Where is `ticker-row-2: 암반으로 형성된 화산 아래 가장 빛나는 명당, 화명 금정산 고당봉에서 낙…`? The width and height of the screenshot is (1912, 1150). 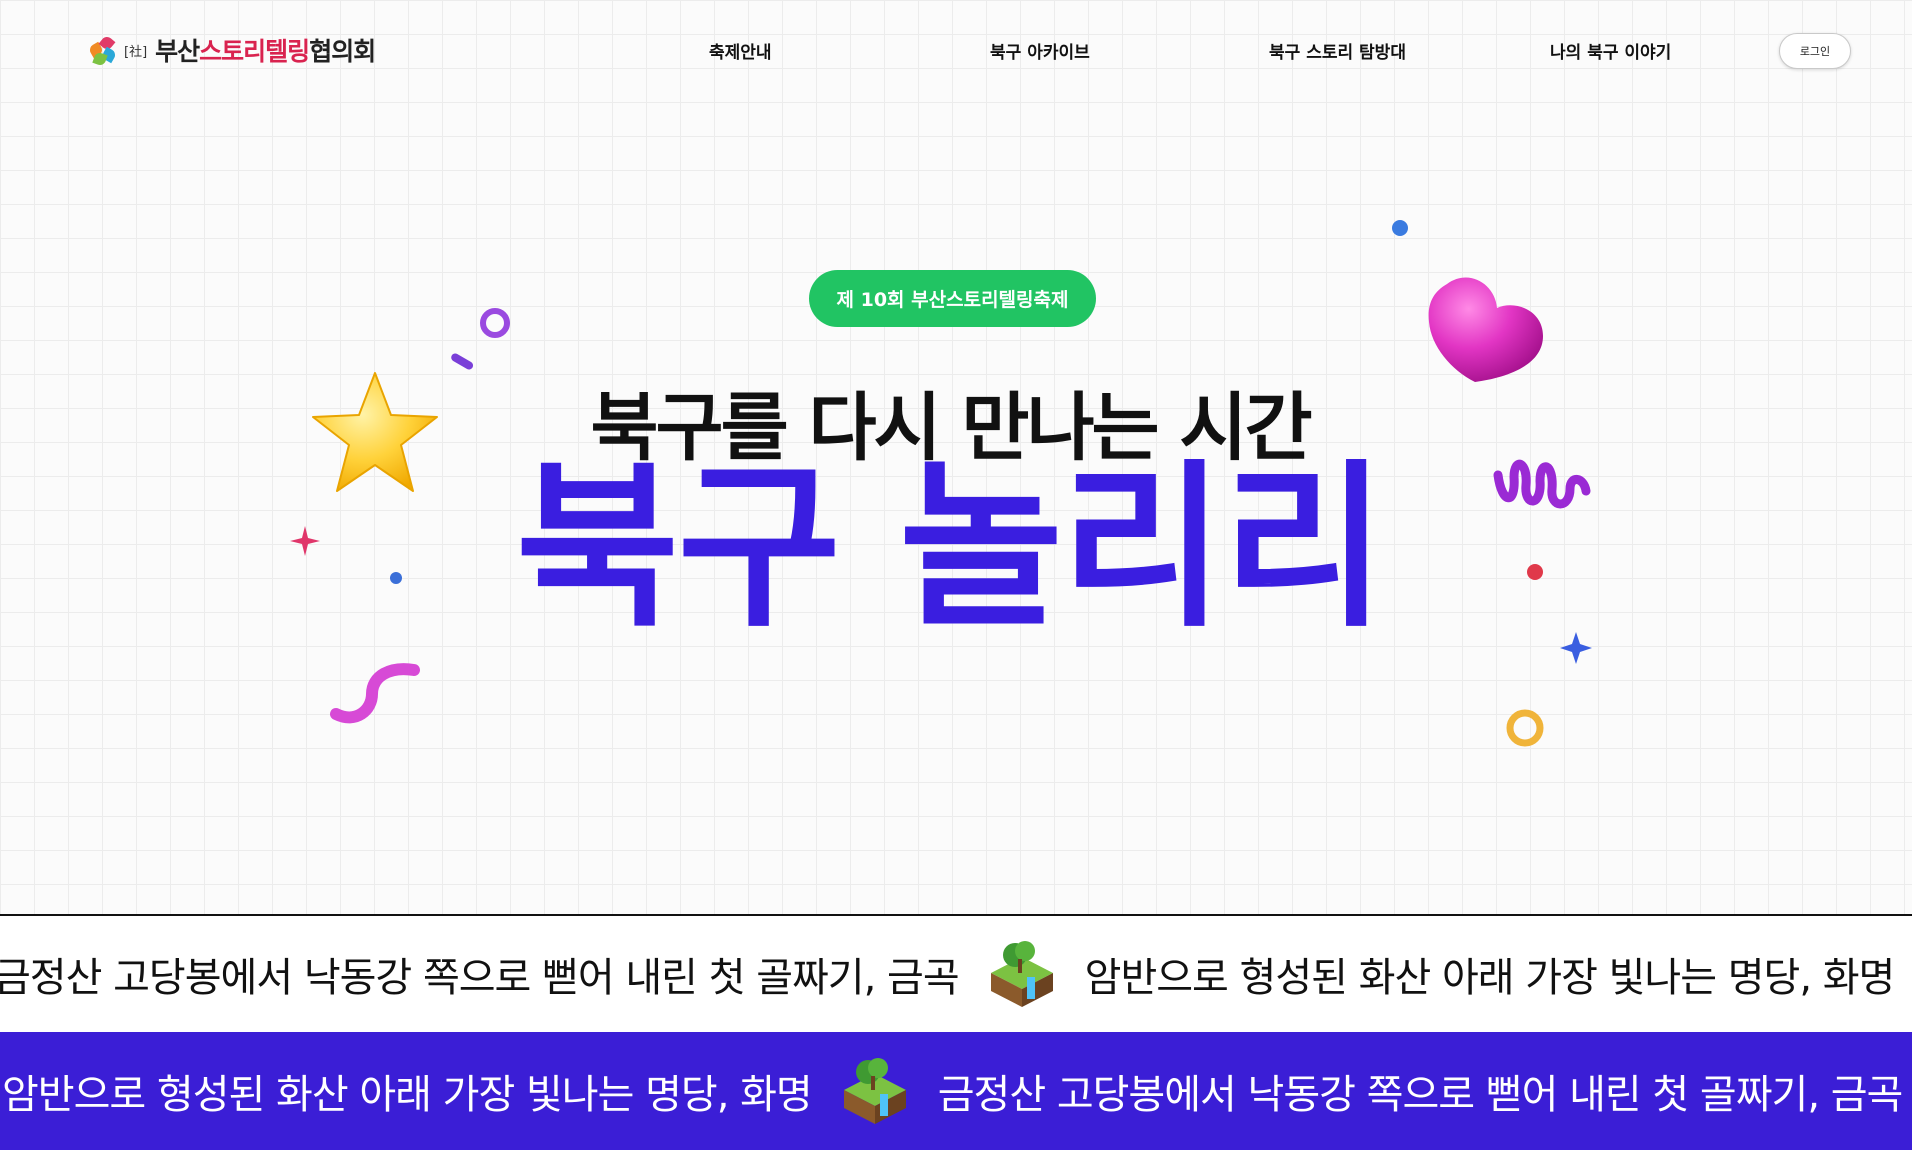
ticker-row-2: 암반으로 형성된 화산 아래 가장 빛나는 명당, 화명 금정산 고당봉에서 낙… is located at coordinates (956, 1091).